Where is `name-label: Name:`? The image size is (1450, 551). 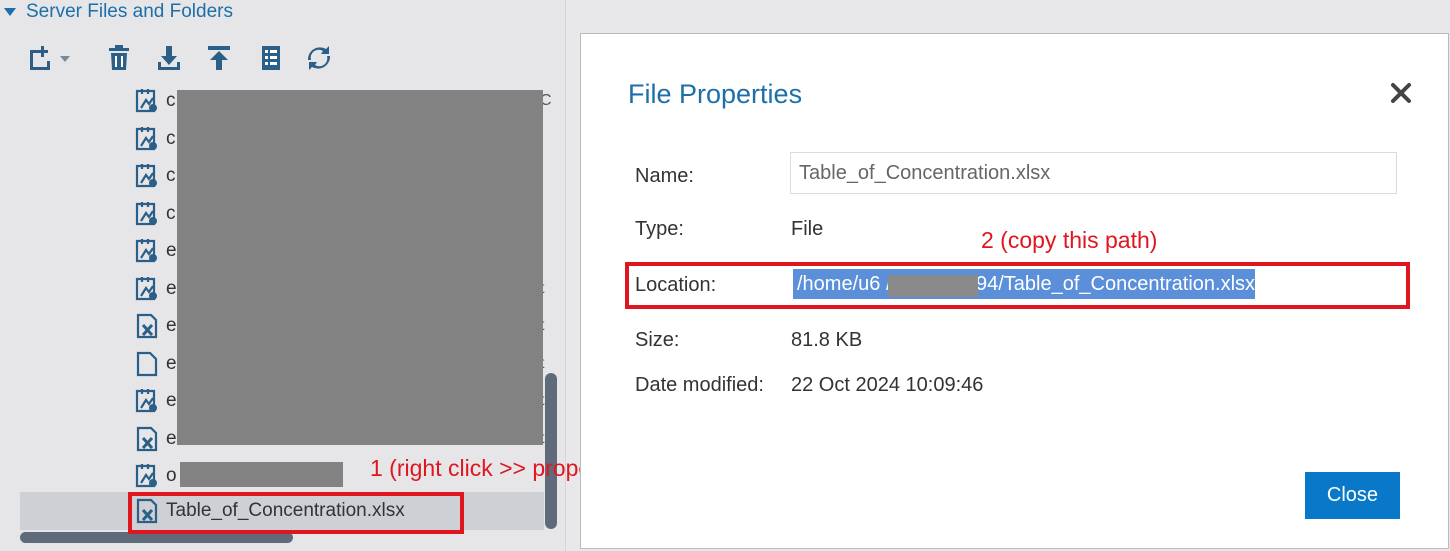
name-label: Name: is located at coordinates (664, 176).